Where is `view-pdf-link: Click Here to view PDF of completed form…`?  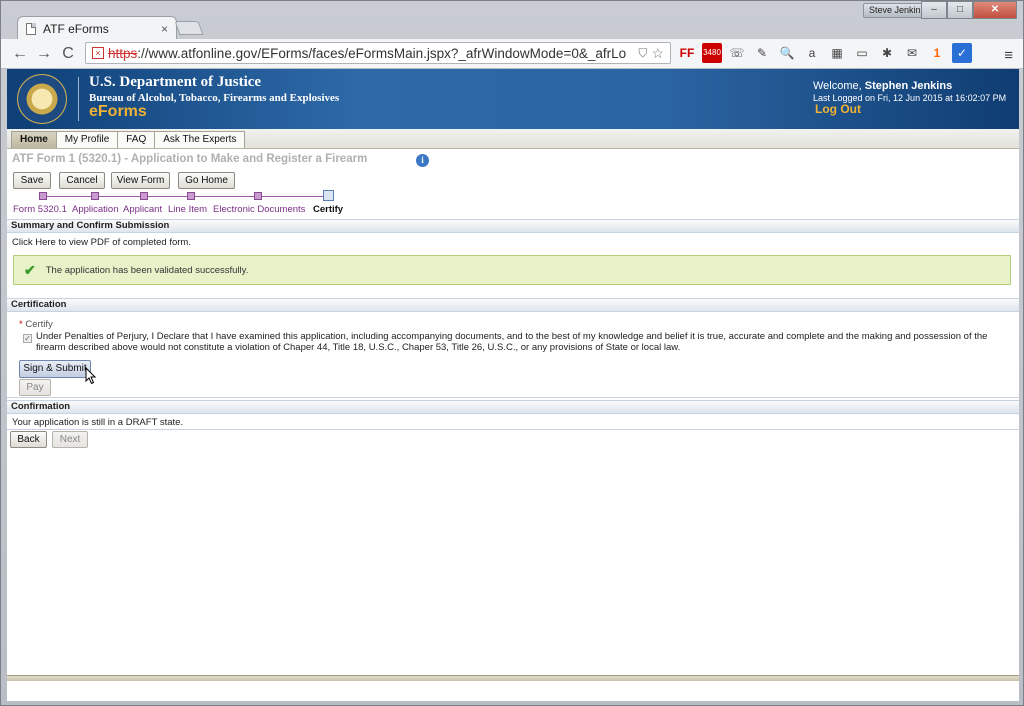
view-pdf-link: Click Here to view PDF of completed form… is located at coordinates (101, 242).